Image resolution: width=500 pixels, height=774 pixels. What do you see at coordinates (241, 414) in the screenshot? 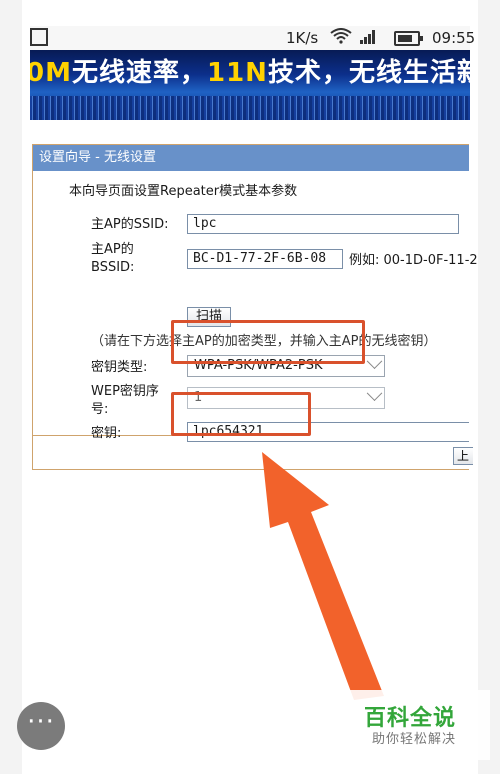
I see `highlight-key` at bounding box center [241, 414].